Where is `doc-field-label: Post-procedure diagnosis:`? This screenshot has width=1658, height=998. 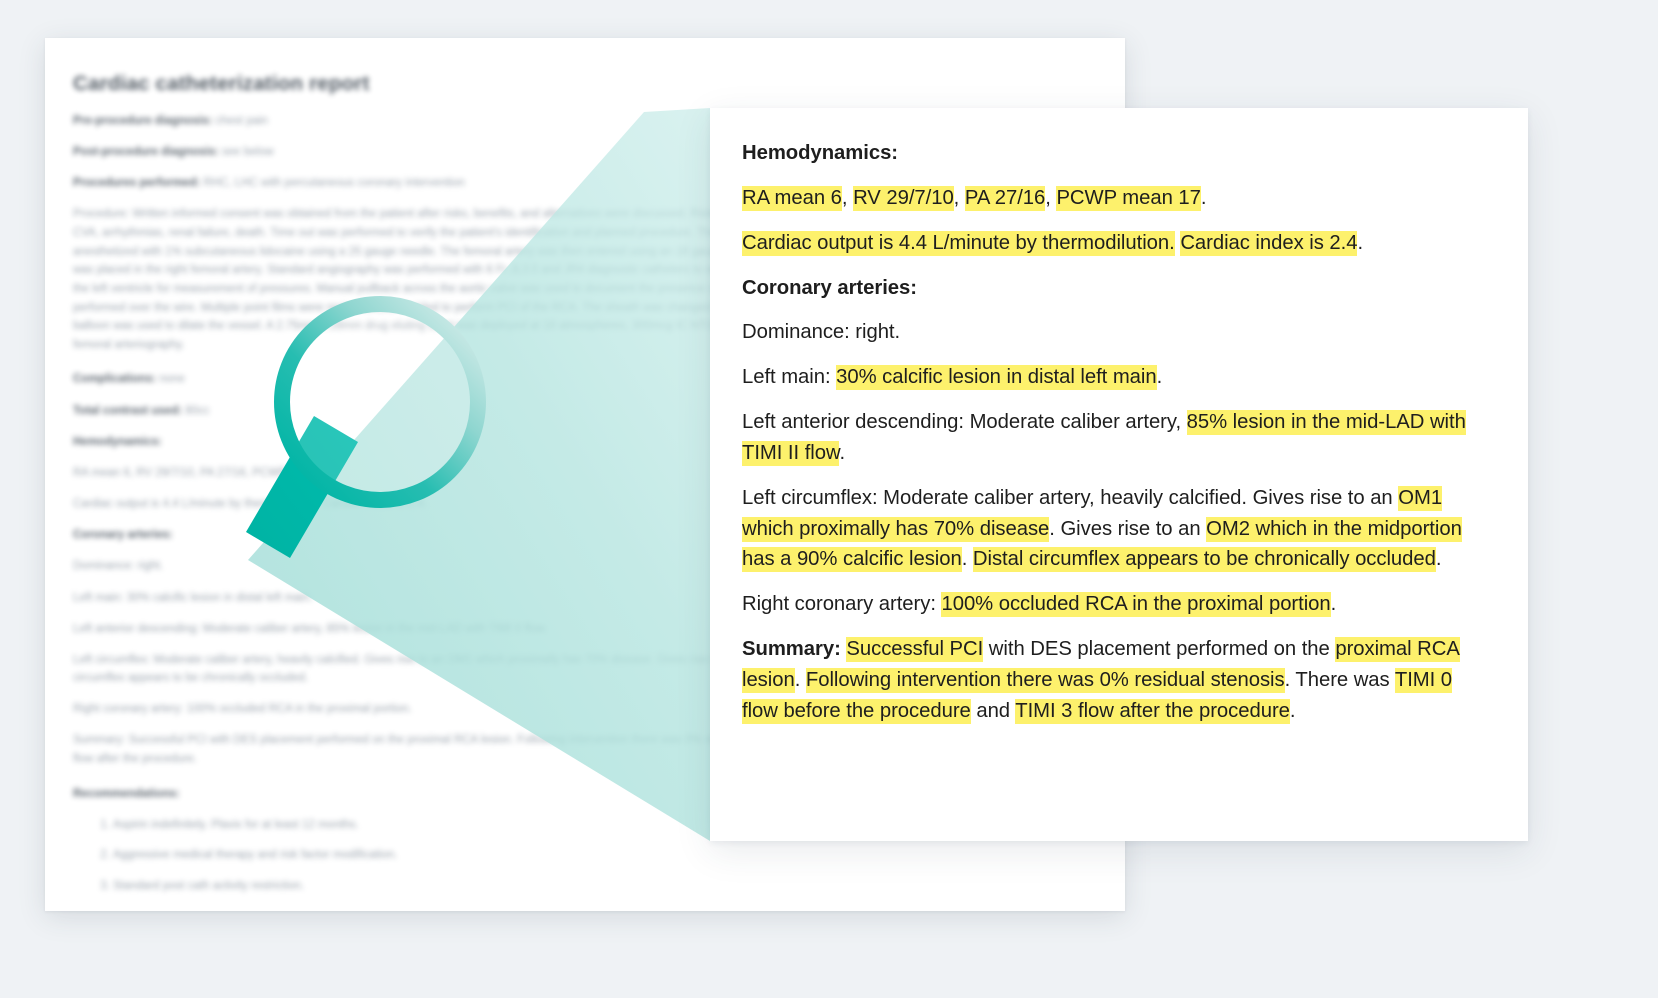 doc-field-label: Post-procedure diagnosis: is located at coordinates (146, 152).